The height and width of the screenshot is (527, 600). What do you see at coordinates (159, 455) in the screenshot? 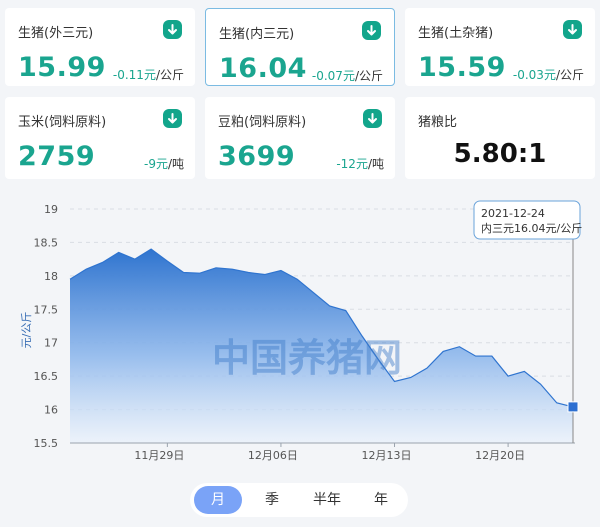
I see `x-tick-label: 11月29日` at bounding box center [159, 455].